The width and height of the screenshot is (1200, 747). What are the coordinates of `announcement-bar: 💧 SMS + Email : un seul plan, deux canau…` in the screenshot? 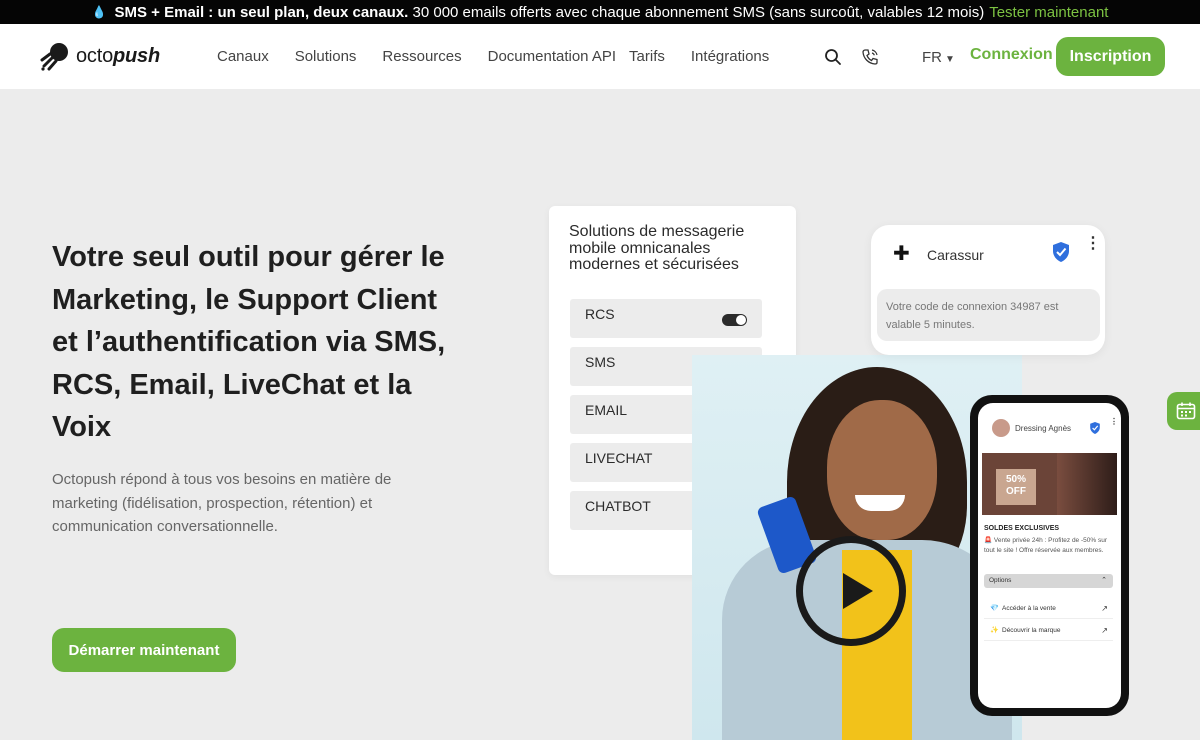 It's located at (600, 12).